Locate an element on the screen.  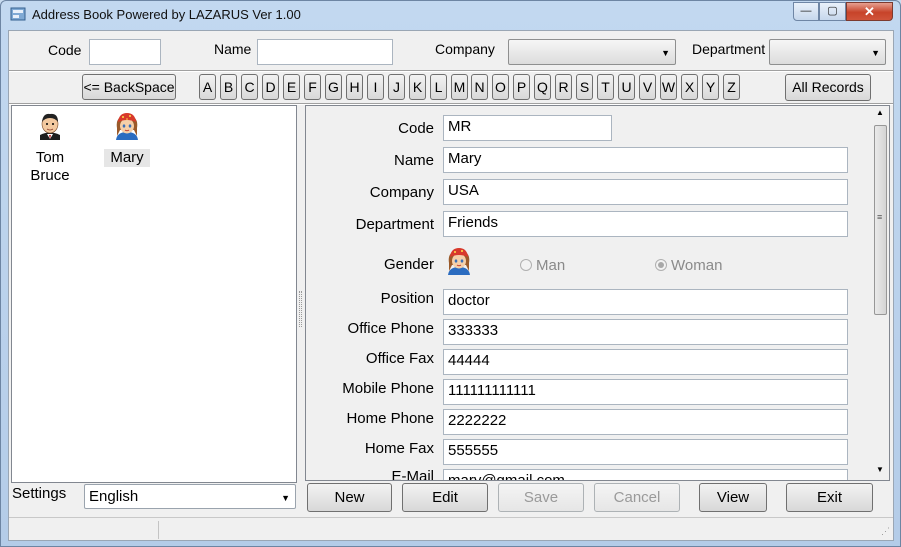
letter-button-w: W is located at coordinates (668, 87).